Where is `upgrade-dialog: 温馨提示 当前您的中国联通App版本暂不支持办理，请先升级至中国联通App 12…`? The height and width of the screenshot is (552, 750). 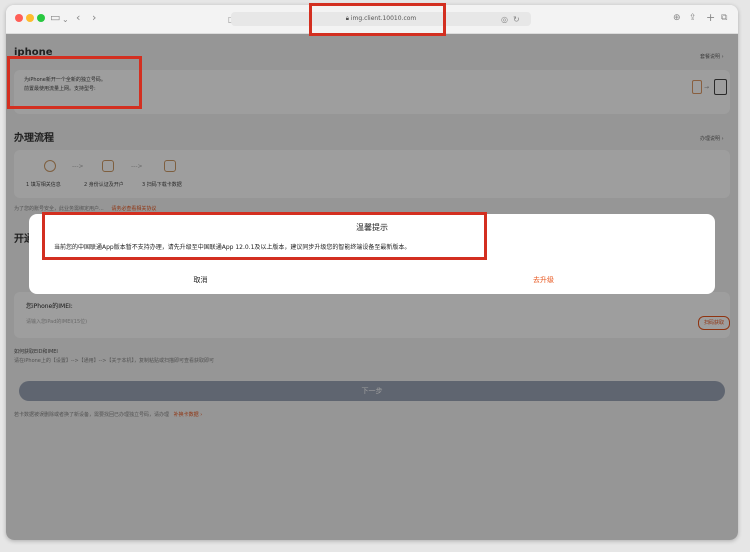 upgrade-dialog: 温馨提示 当前您的中国联通App版本暂不支持办理，请先升级至中国联通App 12… is located at coordinates (372, 254).